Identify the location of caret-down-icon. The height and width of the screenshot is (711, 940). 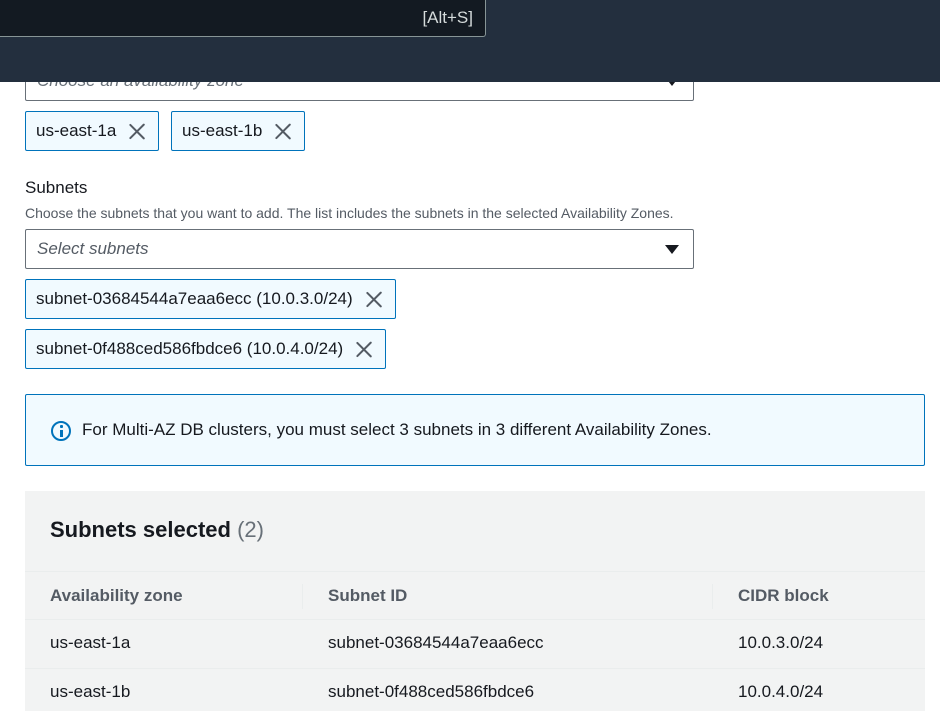
(672, 249).